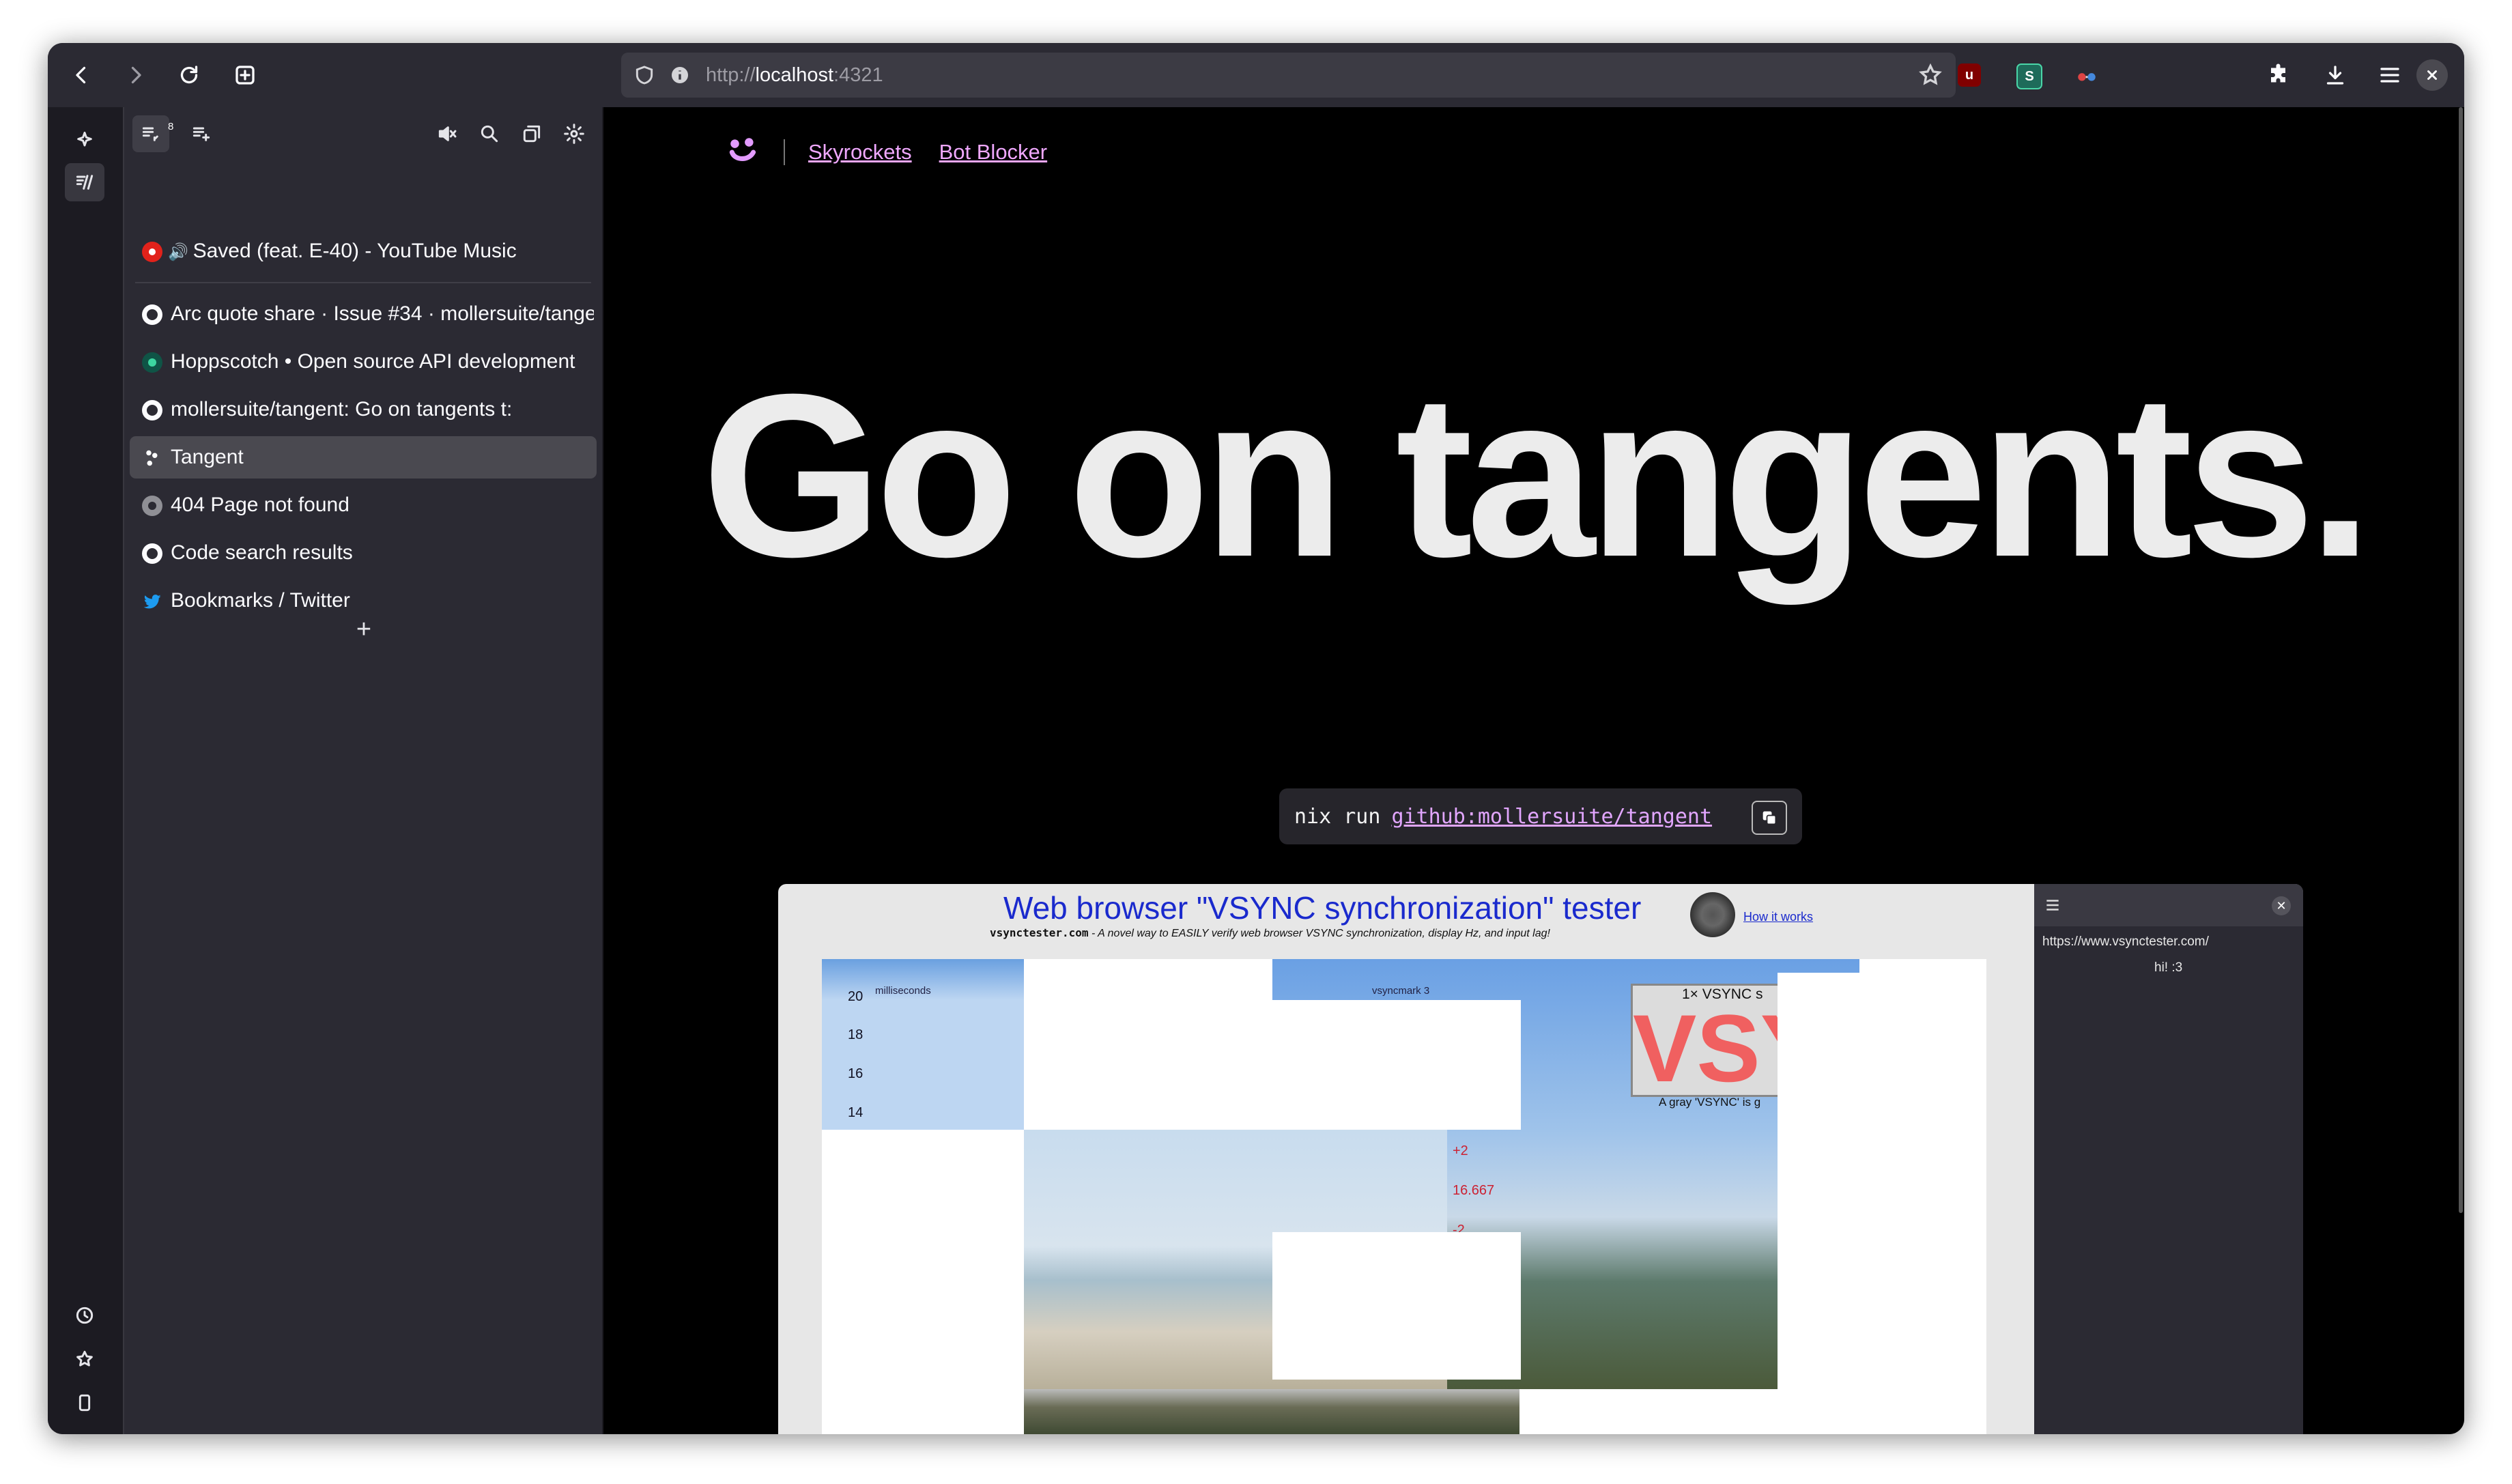 This screenshot has width=2512, height=1484. Describe the element at coordinates (84, 1403) in the screenshot. I see `synced-tabs-button` at that location.